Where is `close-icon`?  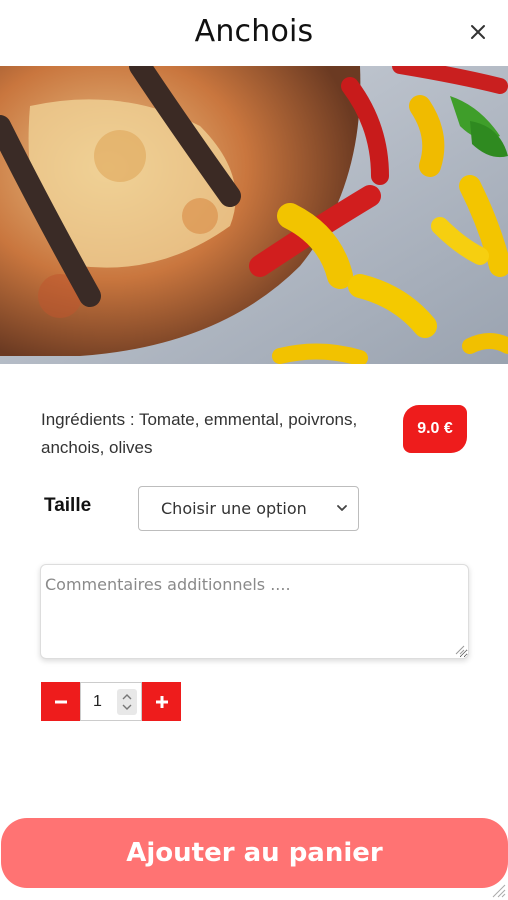
close-icon is located at coordinates (478, 32).